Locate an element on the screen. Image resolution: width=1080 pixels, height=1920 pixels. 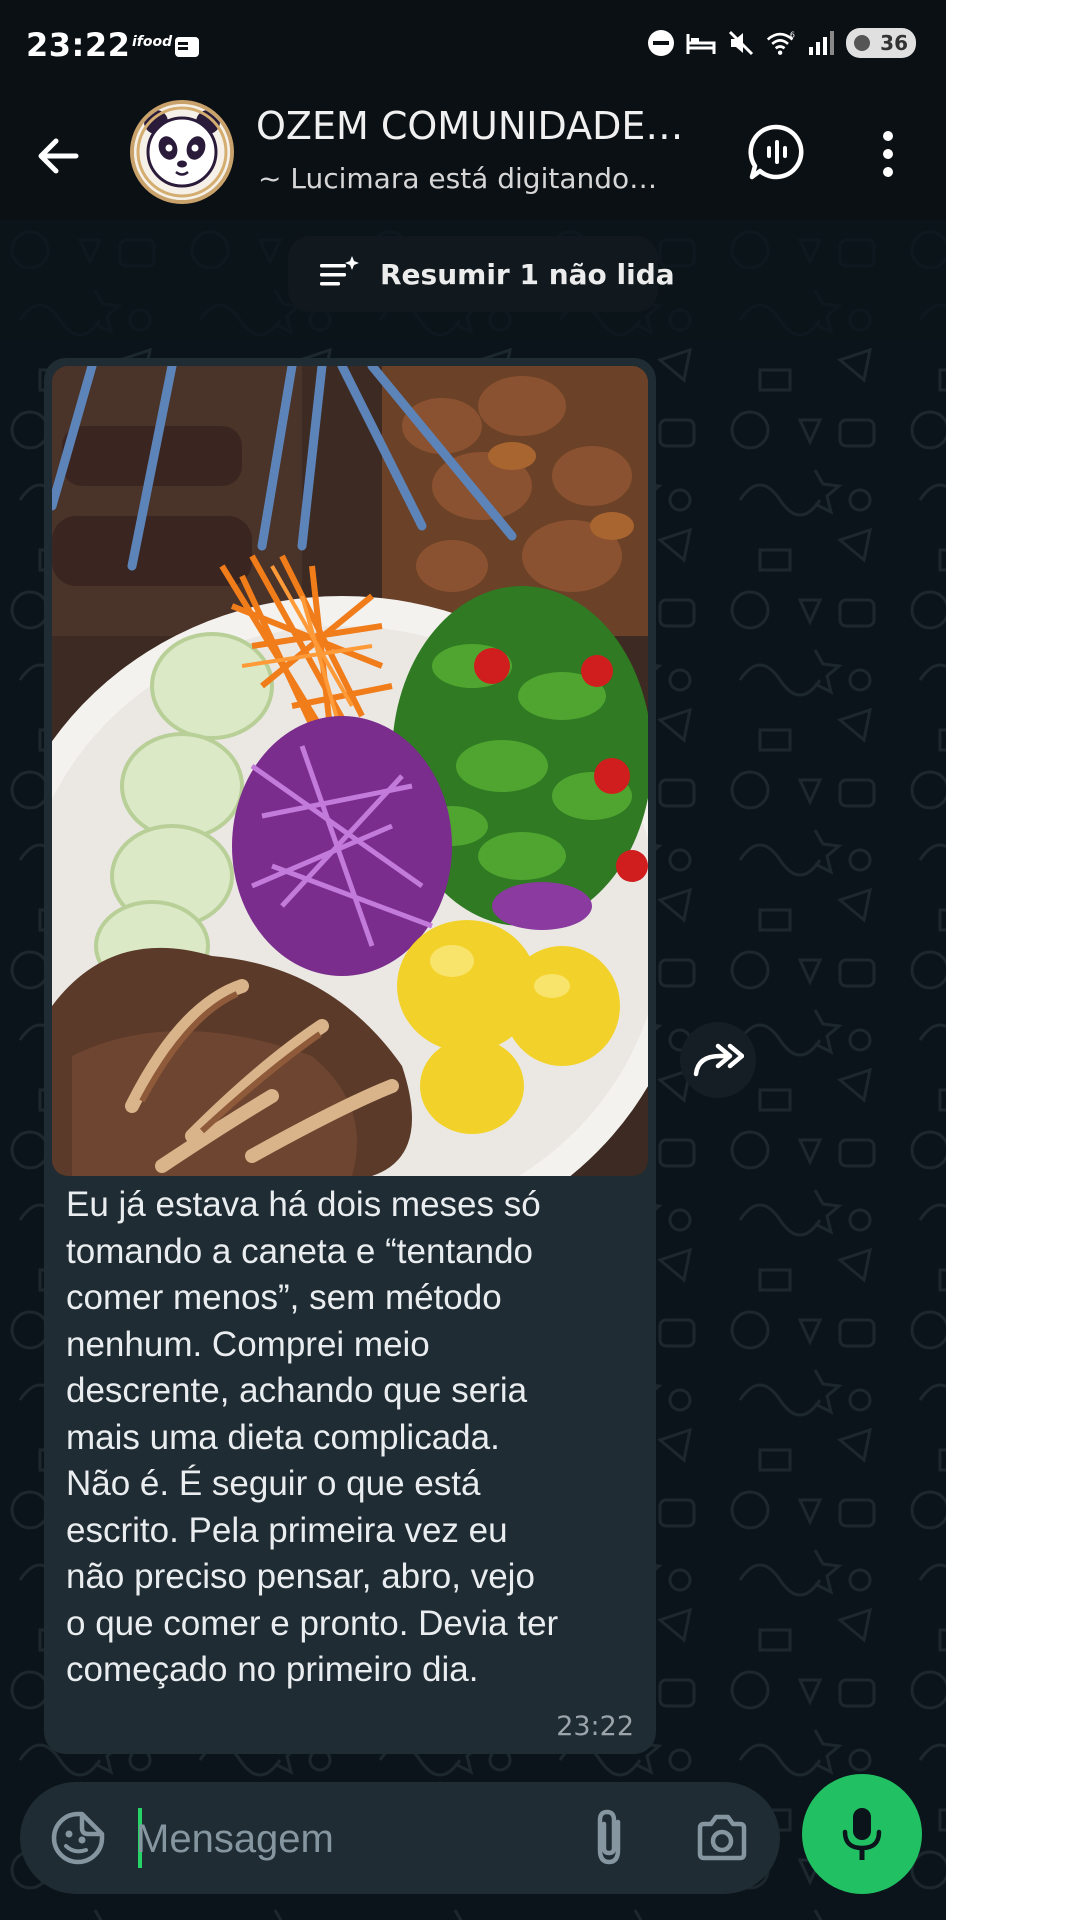
message-timestamp: 23:22 is located at coordinates (595, 1726).